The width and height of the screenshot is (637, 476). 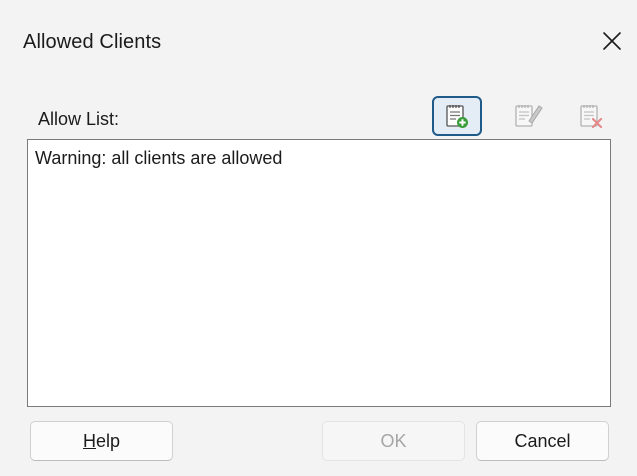 What do you see at coordinates (89, 440) in the screenshot?
I see `help-mnemonic: H` at bounding box center [89, 440].